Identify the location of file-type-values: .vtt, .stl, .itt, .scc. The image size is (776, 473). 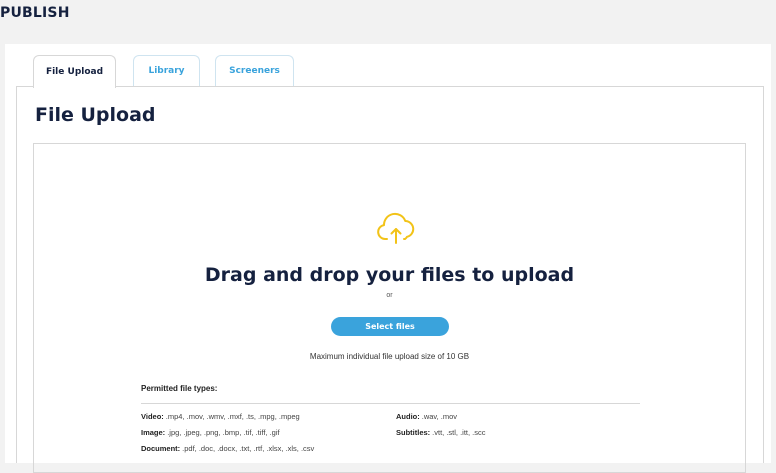
(459, 432).